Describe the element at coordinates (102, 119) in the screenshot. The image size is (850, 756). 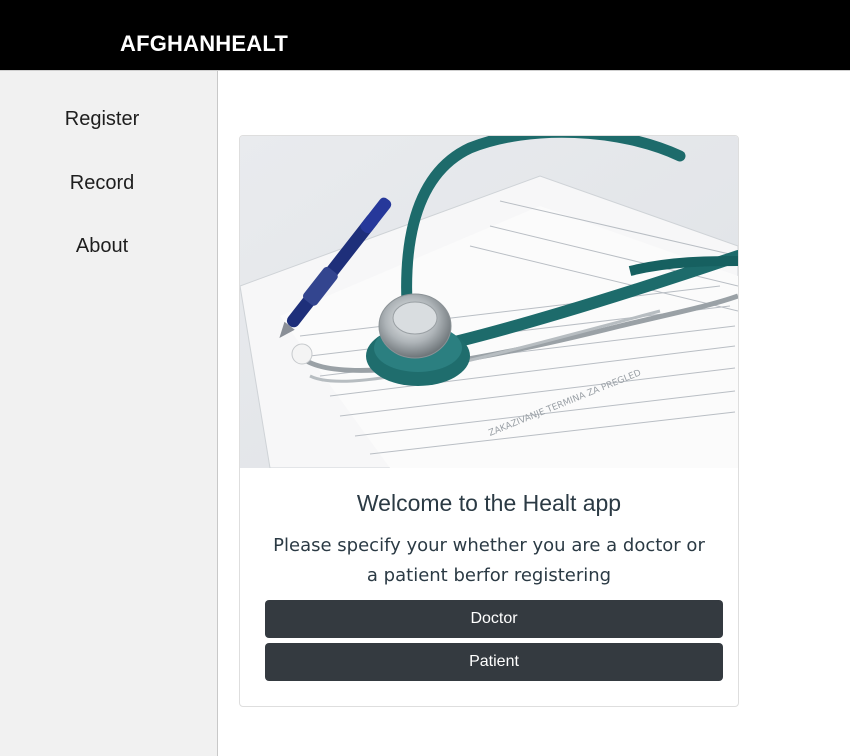
I see `sidebar-item-register: Register` at that location.